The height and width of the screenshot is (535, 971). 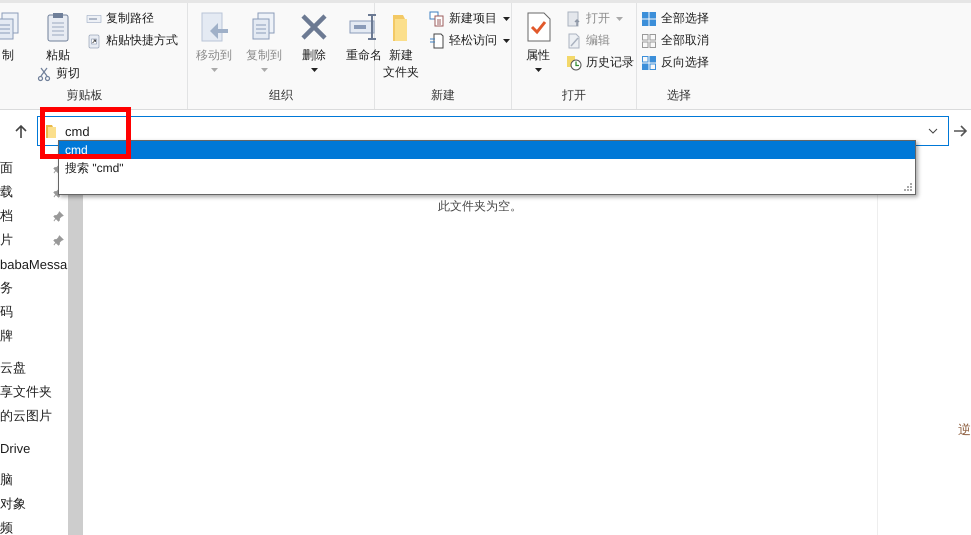 What do you see at coordinates (44, 74) in the screenshot?
I see `scissors-icon` at bounding box center [44, 74].